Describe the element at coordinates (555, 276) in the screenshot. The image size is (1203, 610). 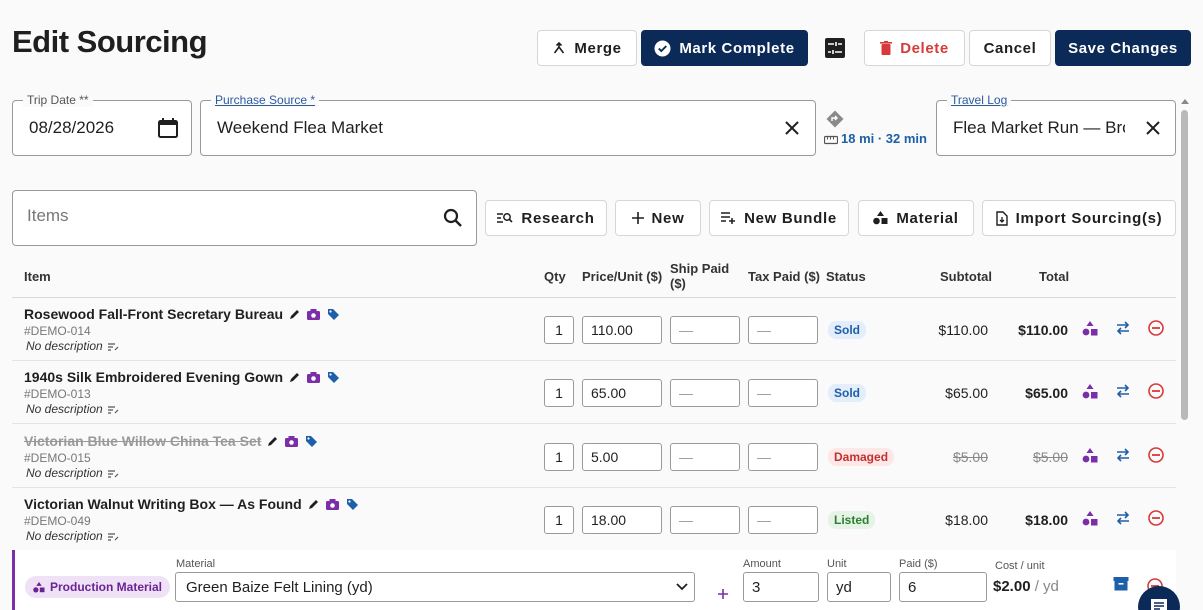
I see `col-qty: Qty` at that location.